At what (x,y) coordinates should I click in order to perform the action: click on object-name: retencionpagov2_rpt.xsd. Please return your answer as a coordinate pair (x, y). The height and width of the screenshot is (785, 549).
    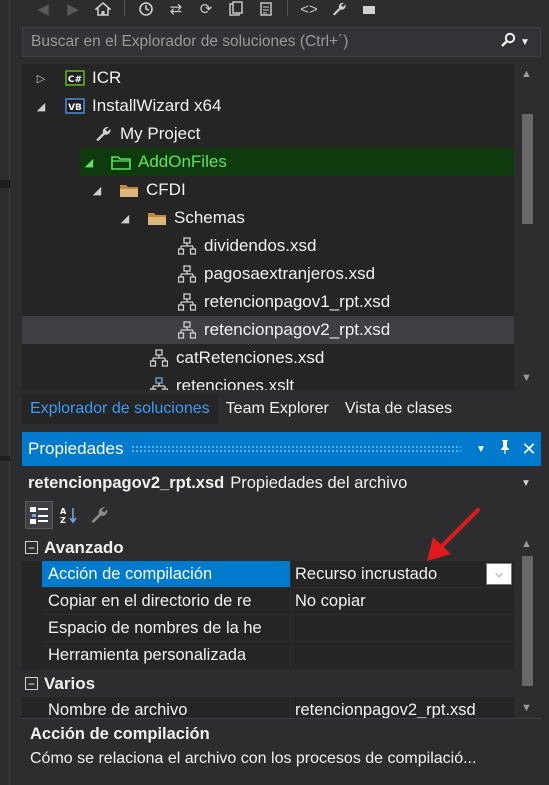
    Looking at the image, I should click on (126, 482).